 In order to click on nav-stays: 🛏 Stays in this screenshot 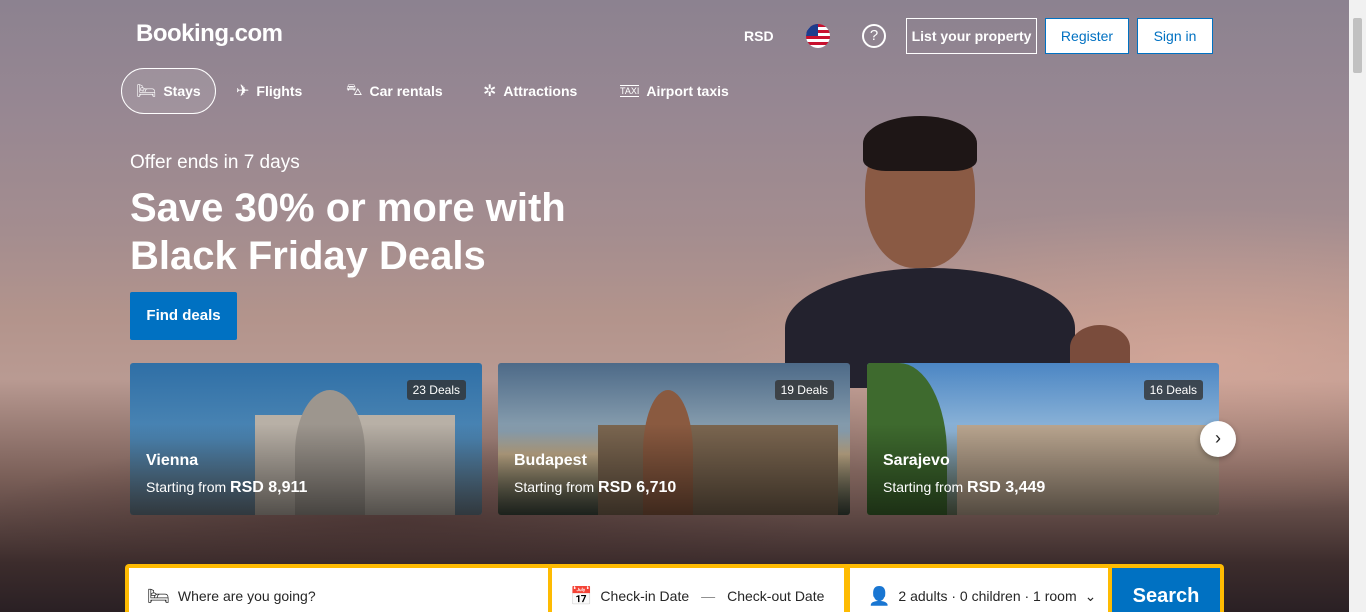, I will do `click(168, 91)`.